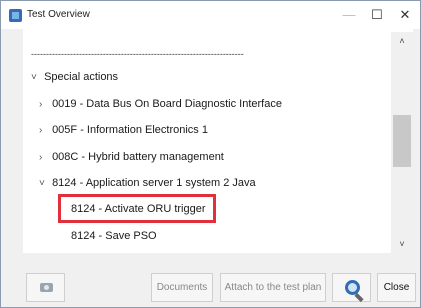 Image resolution: width=421 pixels, height=308 pixels. What do you see at coordinates (15, 15) in the screenshot?
I see `app-icon` at bounding box center [15, 15].